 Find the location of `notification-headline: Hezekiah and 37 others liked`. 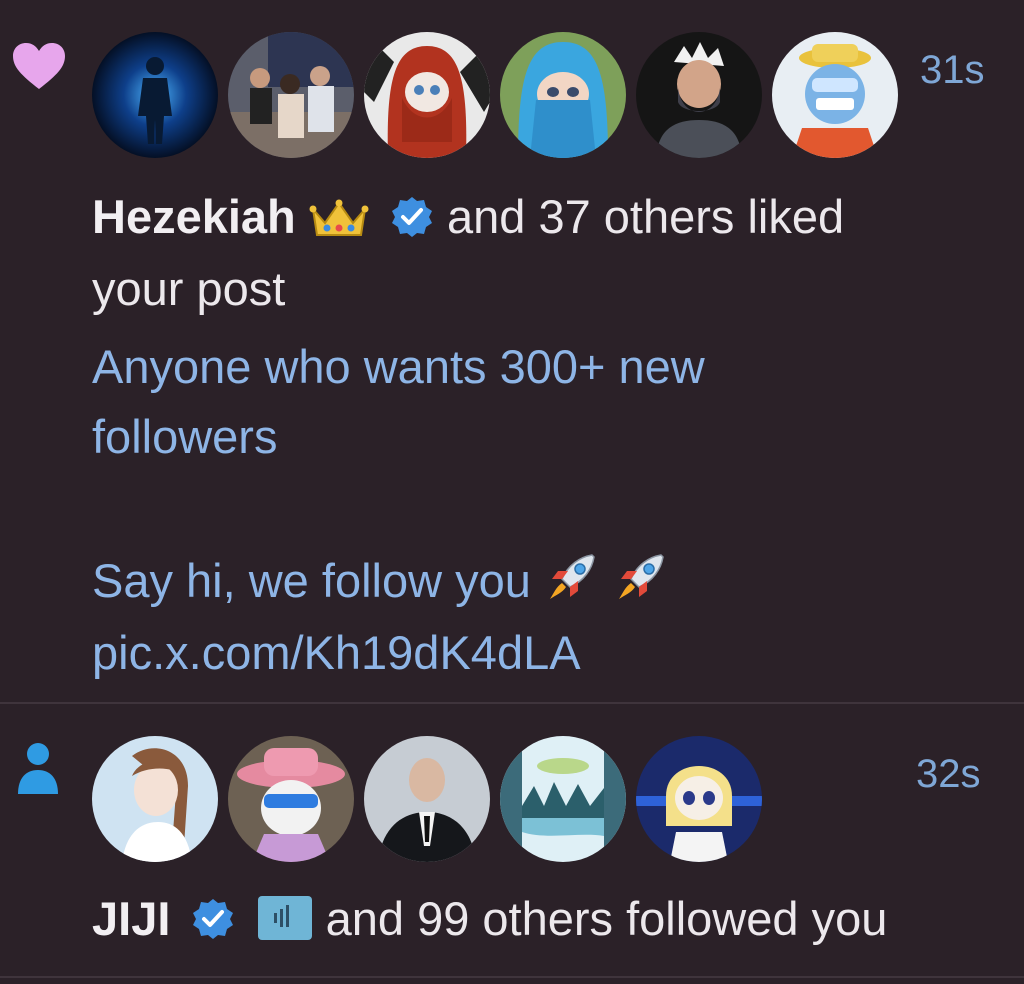

notification-headline: Hezekiah and 37 others liked is located at coordinates (468, 217).